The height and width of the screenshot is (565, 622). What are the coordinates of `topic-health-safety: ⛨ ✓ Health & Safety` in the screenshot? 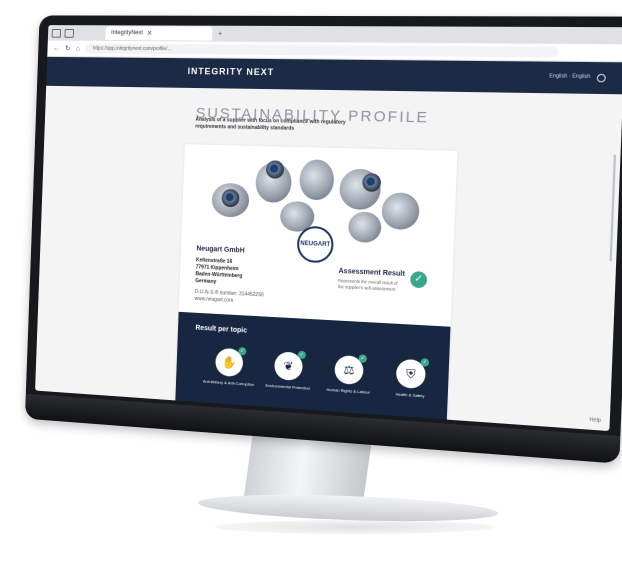 It's located at (411, 379).